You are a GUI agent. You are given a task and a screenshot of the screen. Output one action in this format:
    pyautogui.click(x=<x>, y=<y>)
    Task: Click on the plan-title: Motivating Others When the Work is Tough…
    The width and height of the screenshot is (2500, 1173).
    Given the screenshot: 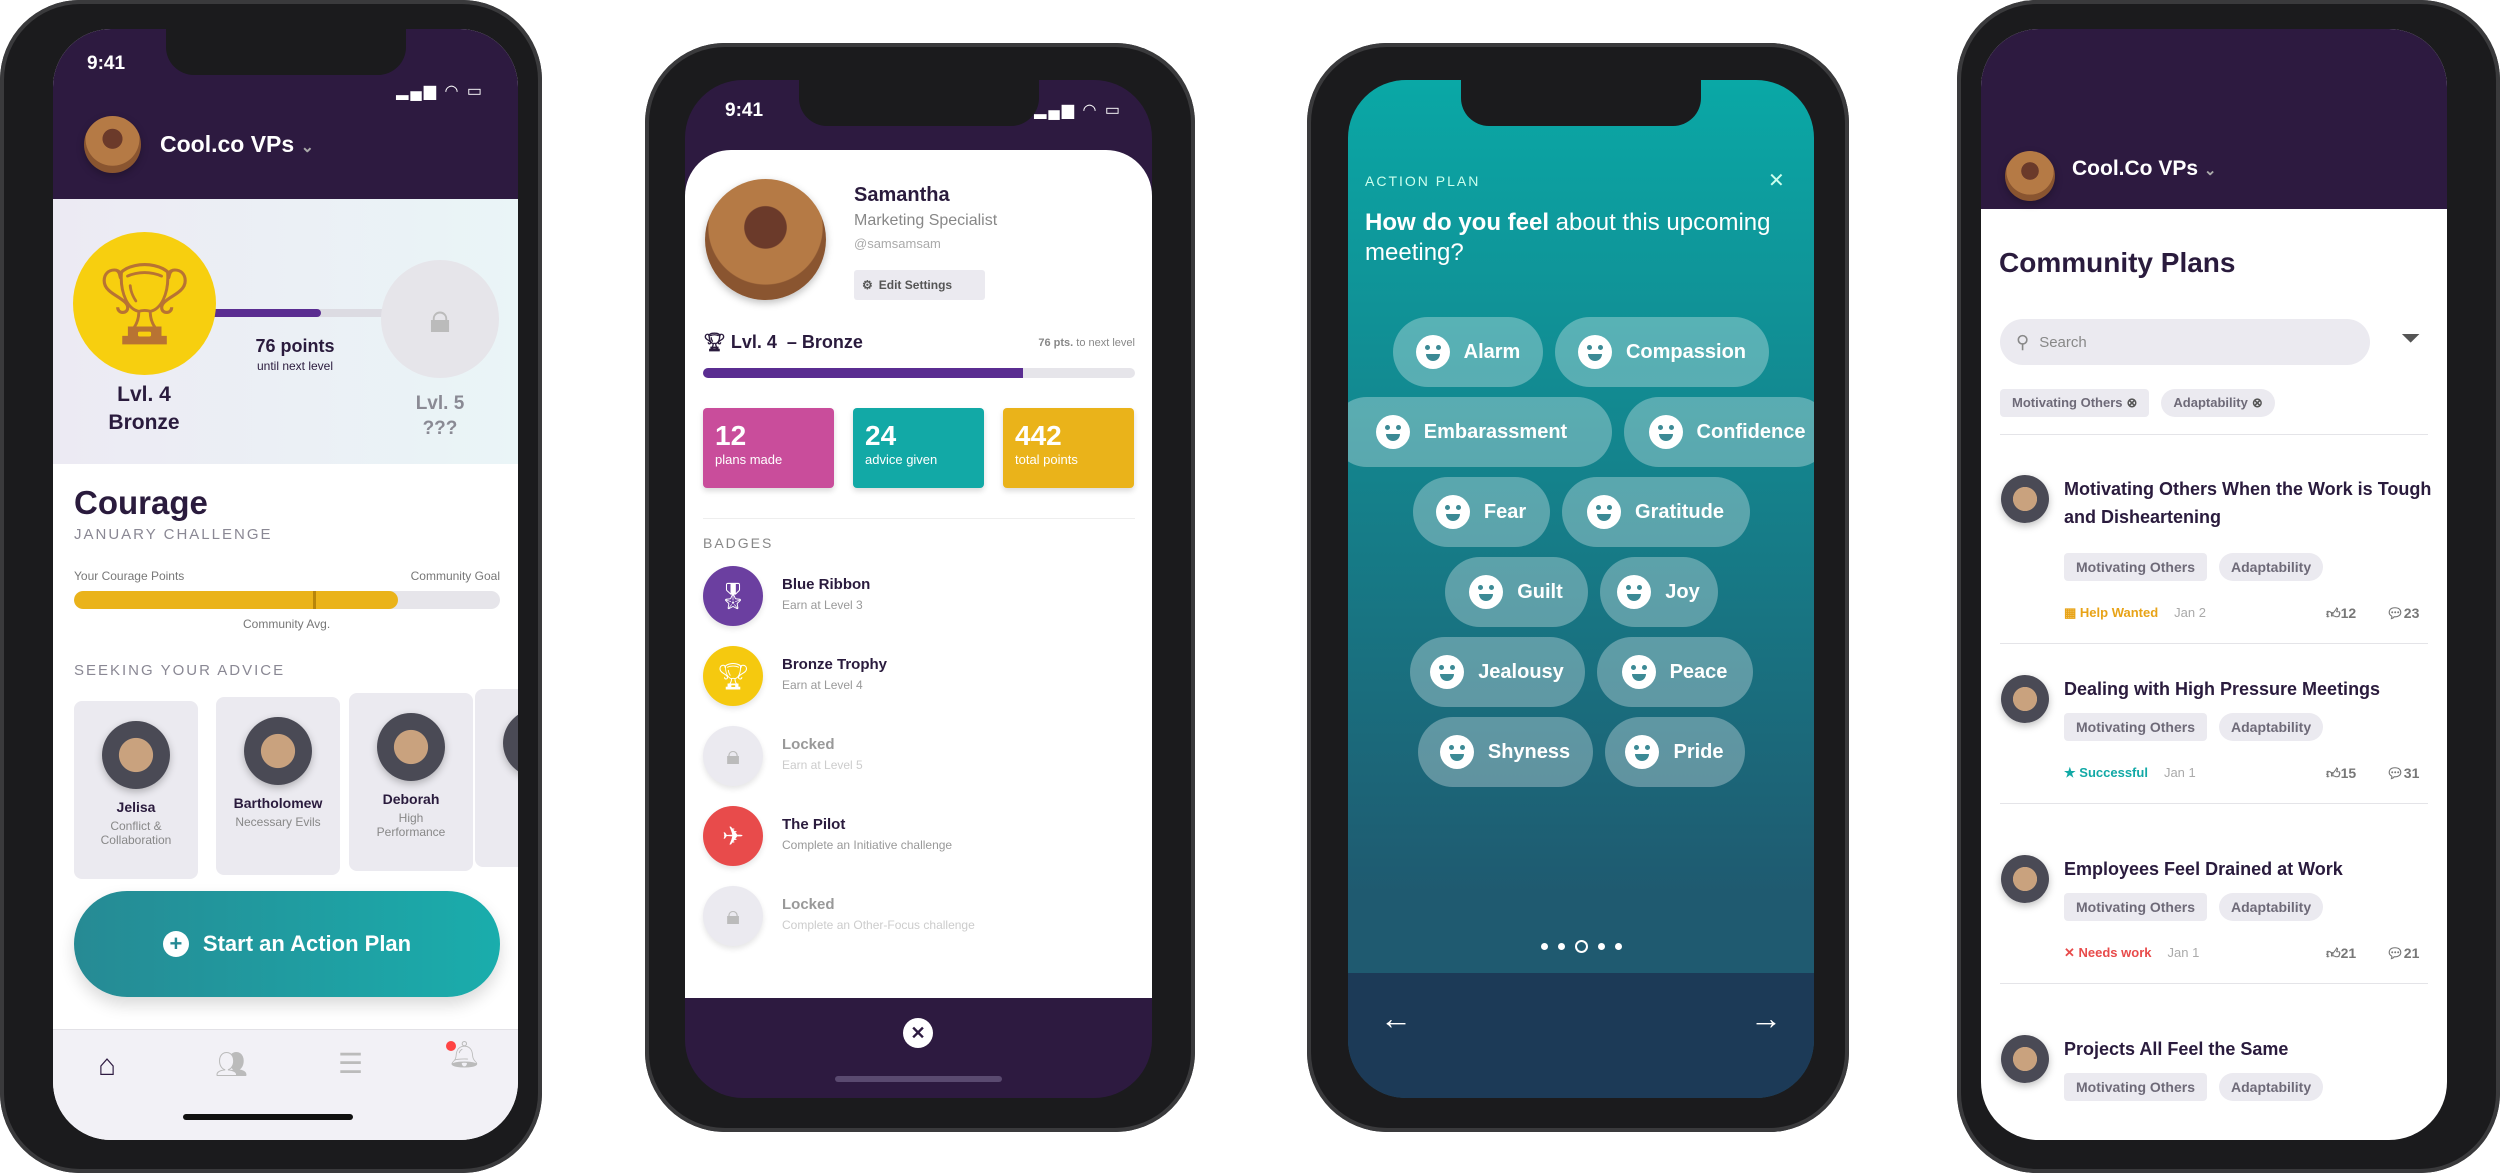 What is the action you would take?
    pyautogui.click(x=2249, y=503)
    